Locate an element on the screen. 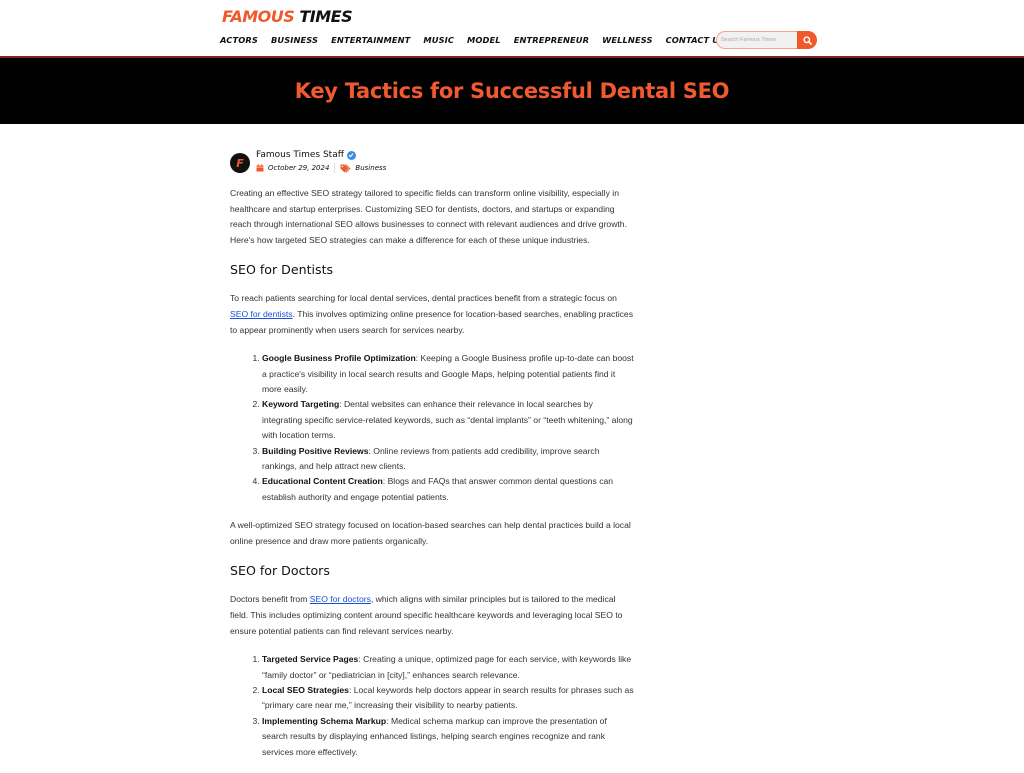 Image resolution: width=1024 pixels, height=773 pixels. search-icon is located at coordinates (807, 40).